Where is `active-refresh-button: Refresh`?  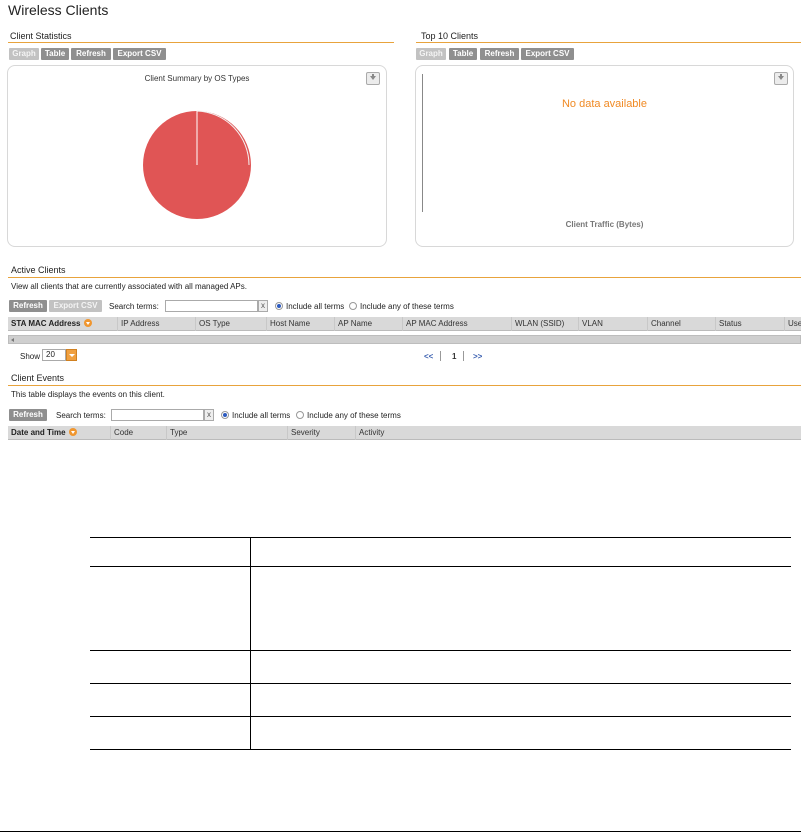 active-refresh-button: Refresh is located at coordinates (28, 306).